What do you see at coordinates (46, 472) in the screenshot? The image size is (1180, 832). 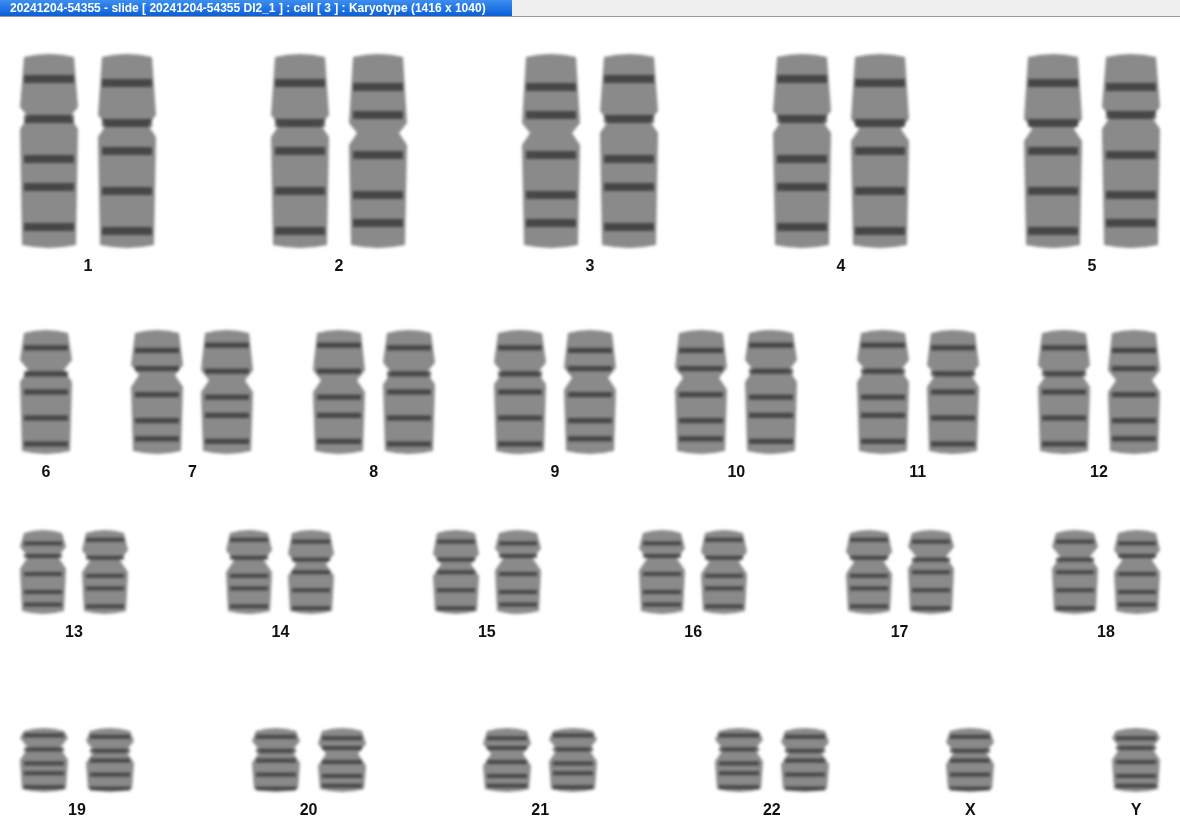 I see `chromosome-number: 6` at bounding box center [46, 472].